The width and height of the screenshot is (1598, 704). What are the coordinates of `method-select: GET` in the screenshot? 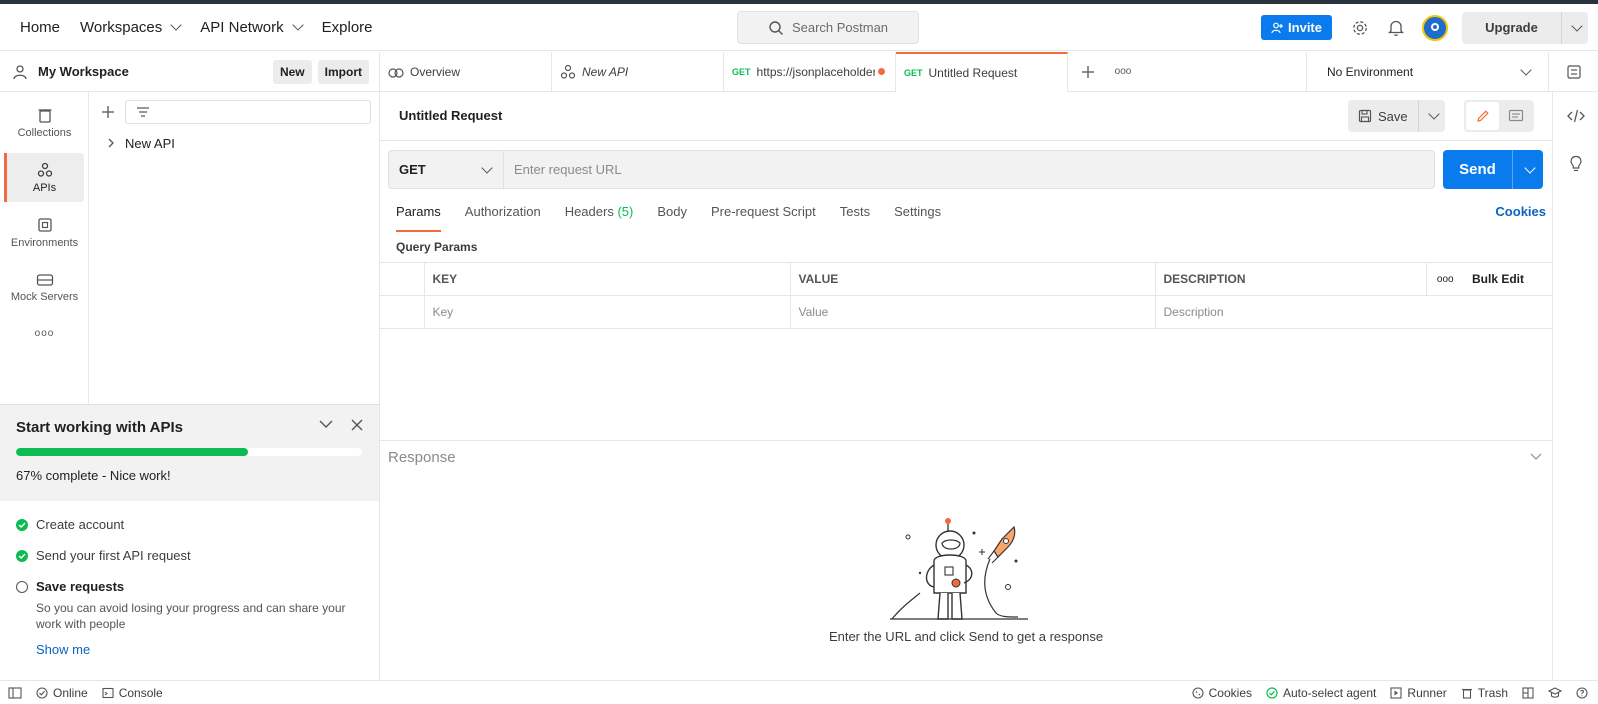 It's located at (445, 169).